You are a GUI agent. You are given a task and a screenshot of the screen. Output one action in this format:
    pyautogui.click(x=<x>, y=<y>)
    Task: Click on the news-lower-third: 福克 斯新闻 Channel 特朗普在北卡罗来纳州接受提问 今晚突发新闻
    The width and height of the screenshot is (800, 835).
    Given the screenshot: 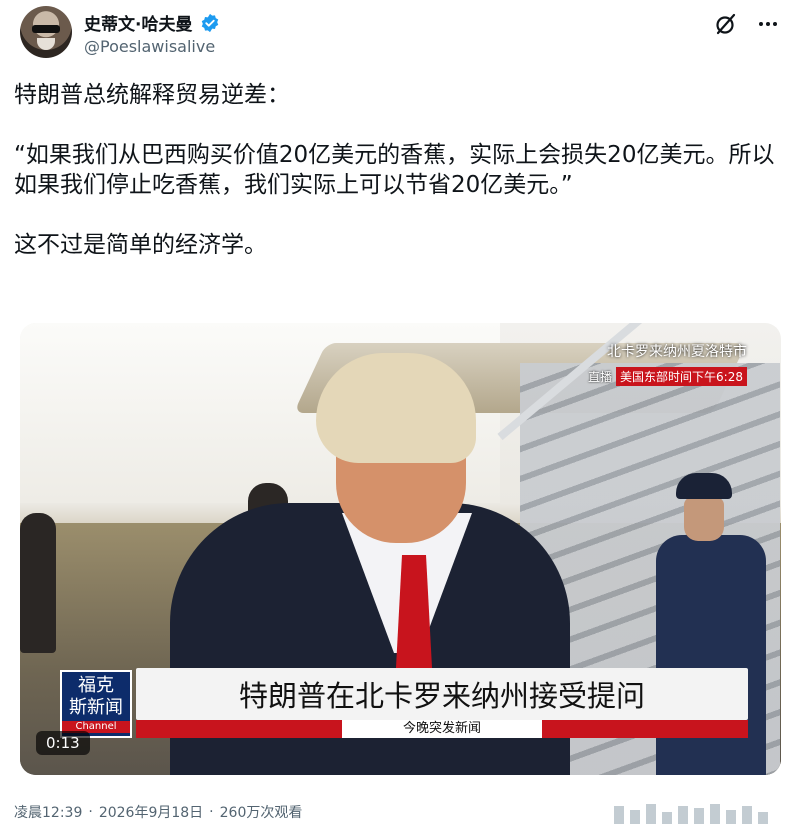 What is the action you would take?
    pyautogui.click(x=404, y=704)
    